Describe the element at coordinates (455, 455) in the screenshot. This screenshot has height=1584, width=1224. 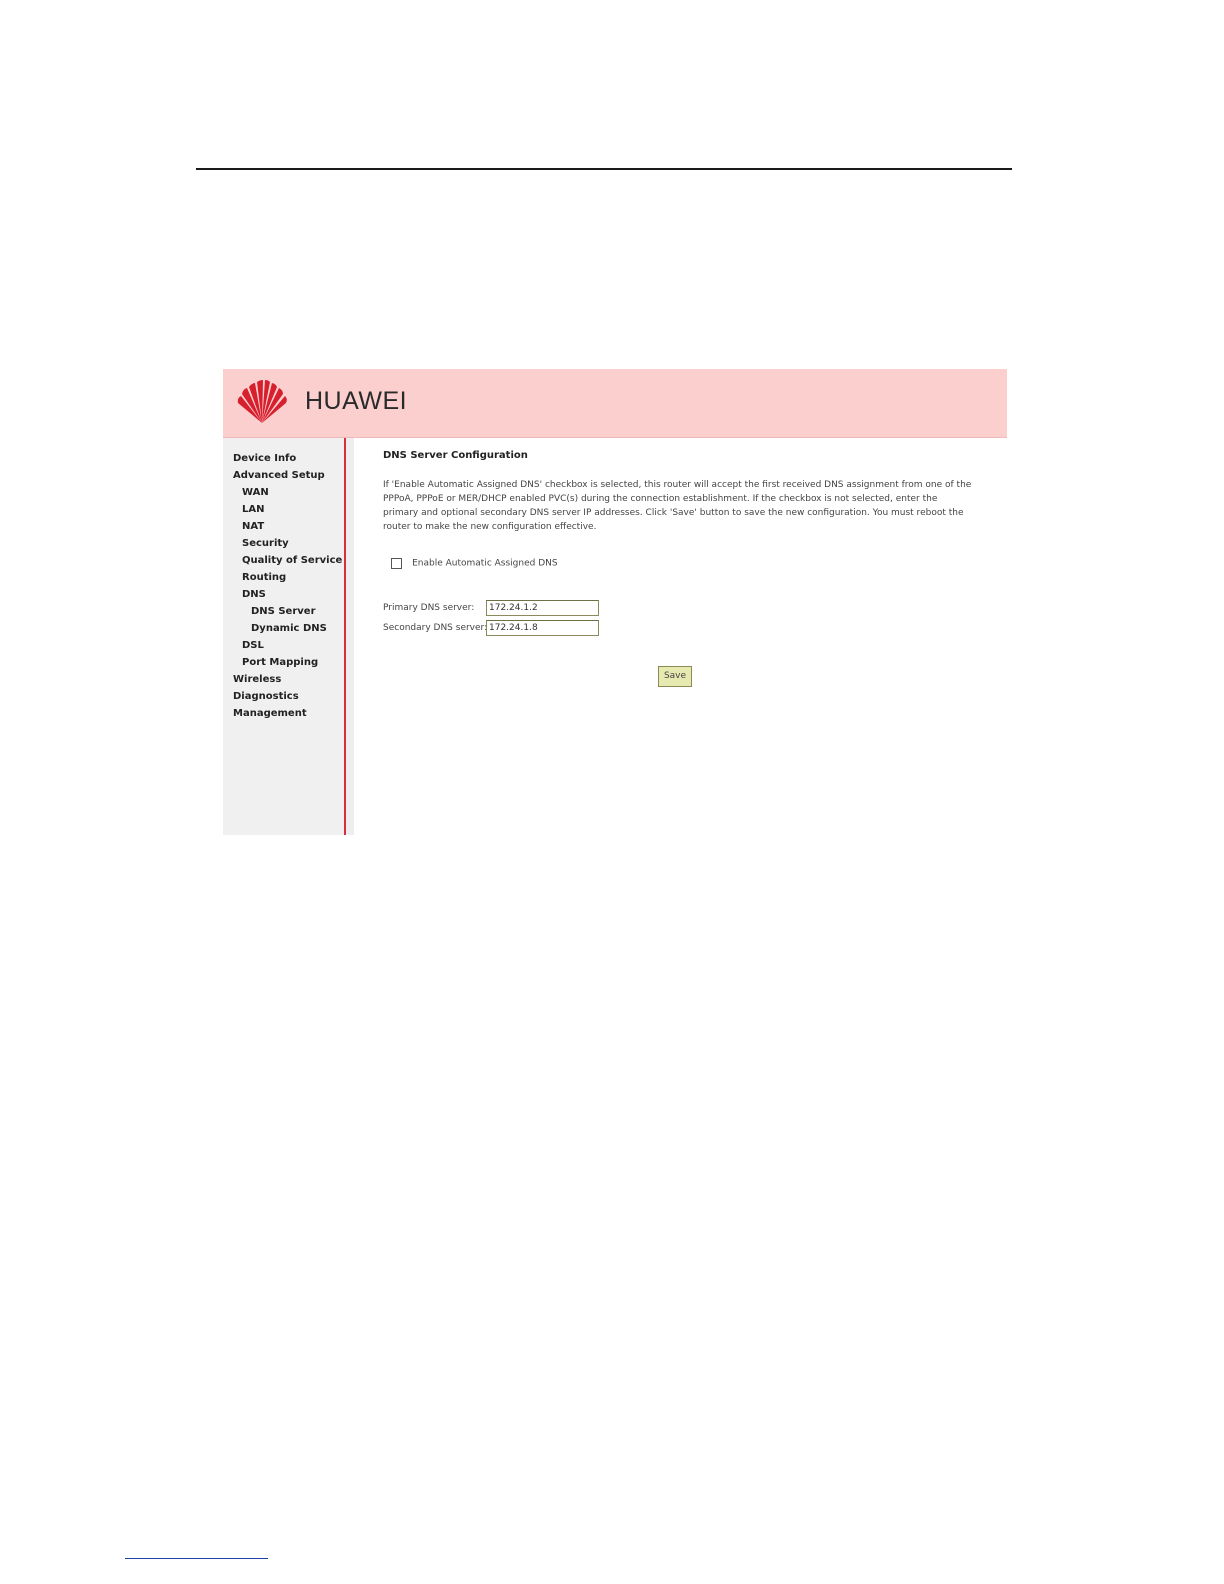
I see `page-title: DNS Server Configuration` at that location.